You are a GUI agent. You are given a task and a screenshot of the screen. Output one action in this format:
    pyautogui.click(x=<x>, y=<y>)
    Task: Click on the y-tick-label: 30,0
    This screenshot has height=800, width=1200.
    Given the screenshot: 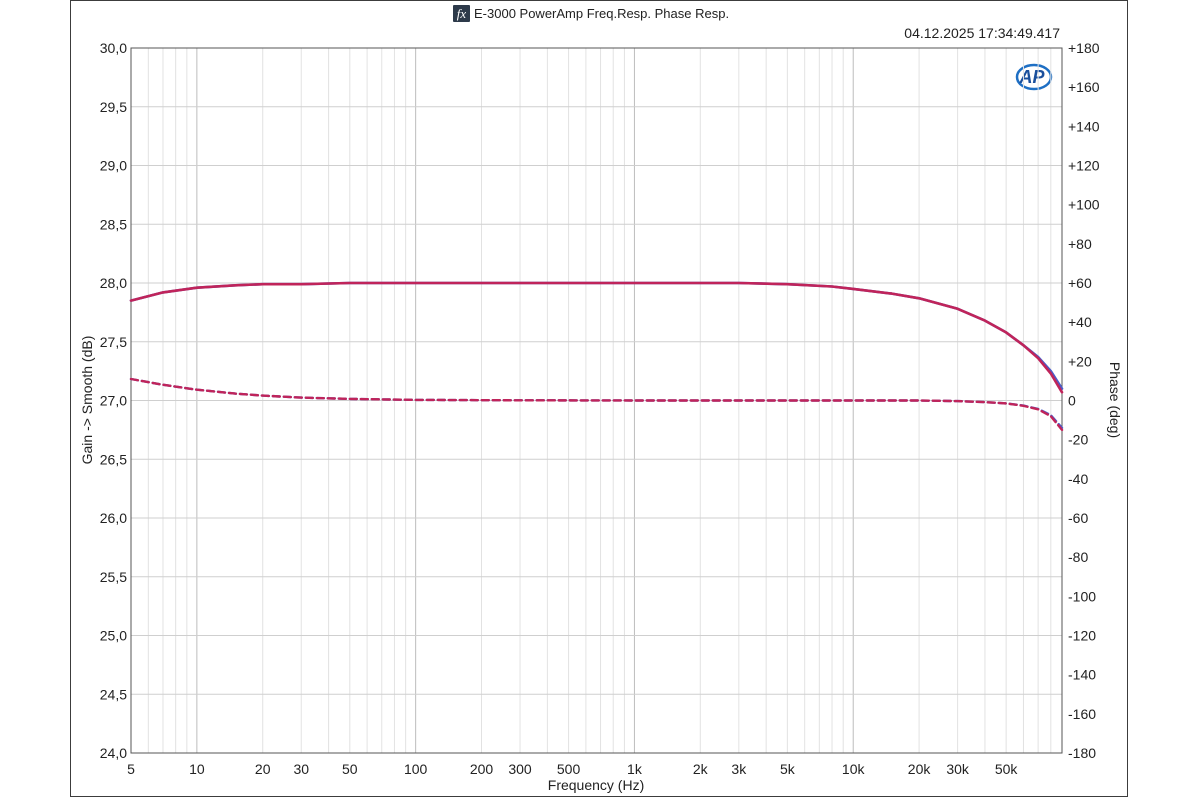 What is the action you would take?
    pyautogui.click(x=113, y=48)
    